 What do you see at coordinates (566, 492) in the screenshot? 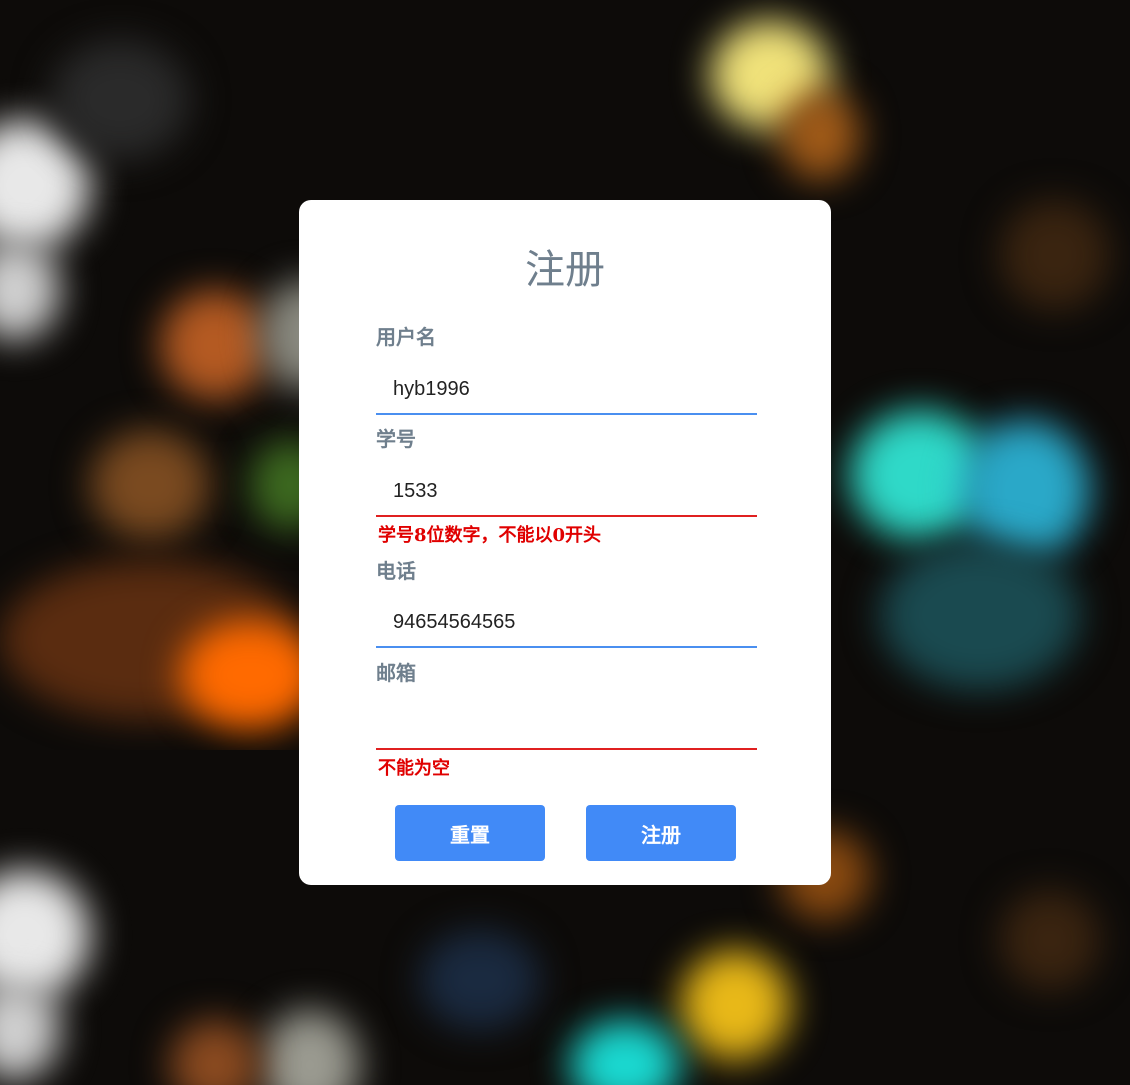
I see `student-id-input` at bounding box center [566, 492].